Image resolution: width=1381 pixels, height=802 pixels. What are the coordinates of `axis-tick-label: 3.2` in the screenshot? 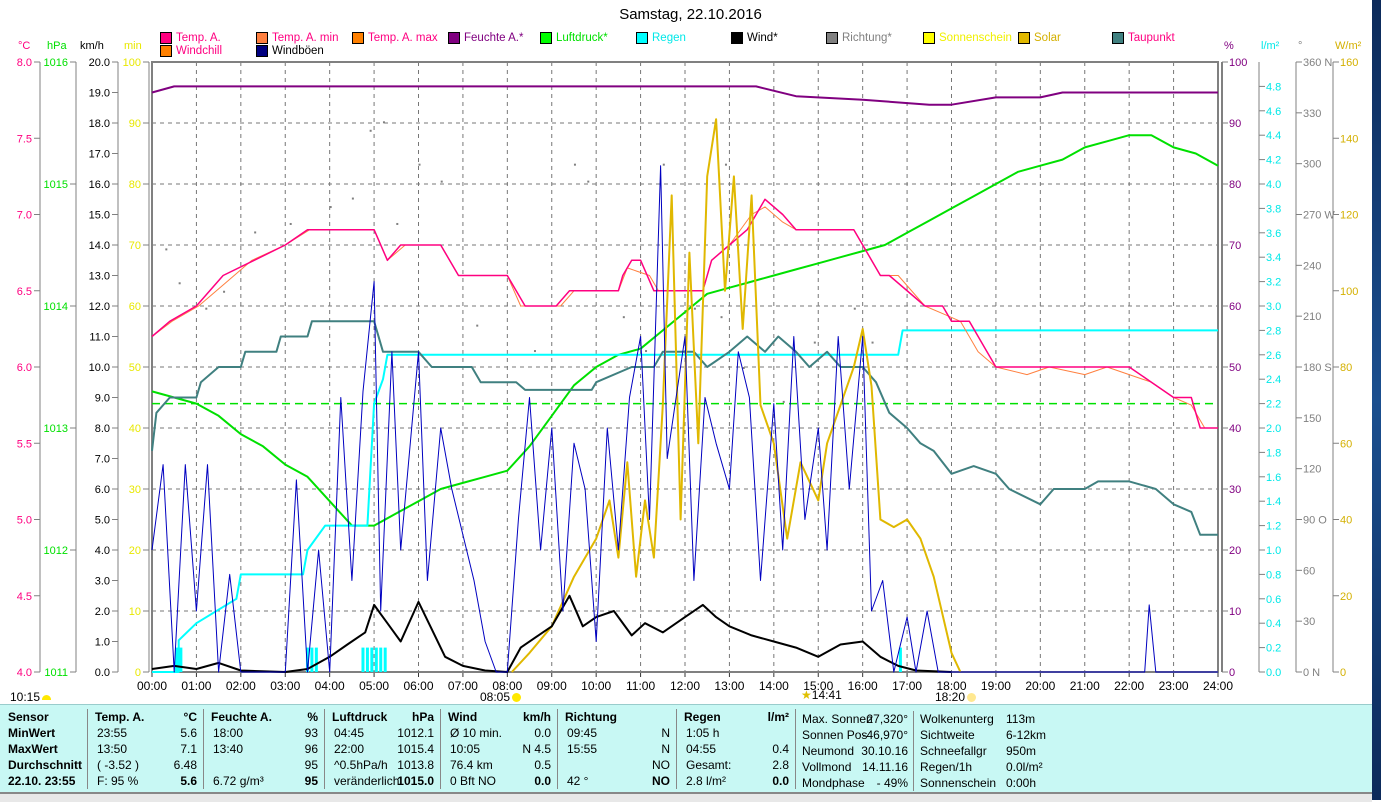 It's located at (1273, 283).